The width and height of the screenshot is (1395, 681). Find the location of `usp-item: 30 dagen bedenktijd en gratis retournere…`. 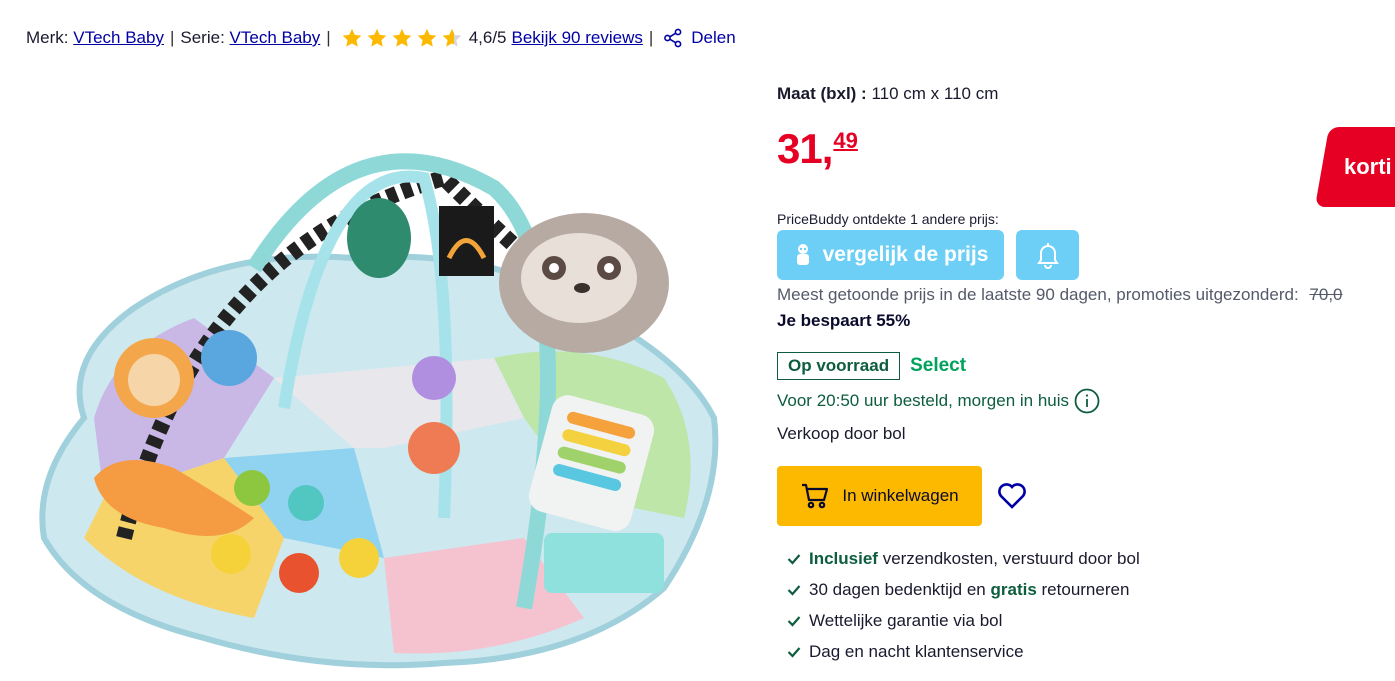

usp-item: 30 dagen bedenktijd en gratis retournere… is located at coordinates (1086, 589).